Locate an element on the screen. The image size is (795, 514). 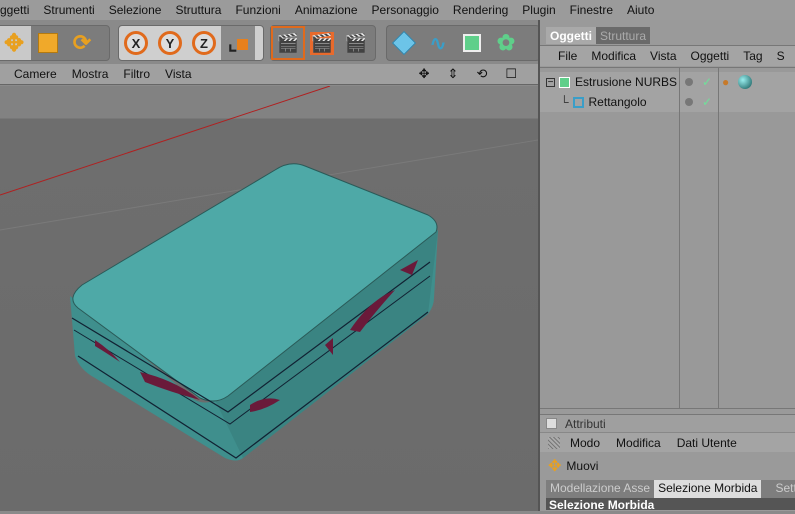
objects-menu-file: File is located at coordinates (567, 56).